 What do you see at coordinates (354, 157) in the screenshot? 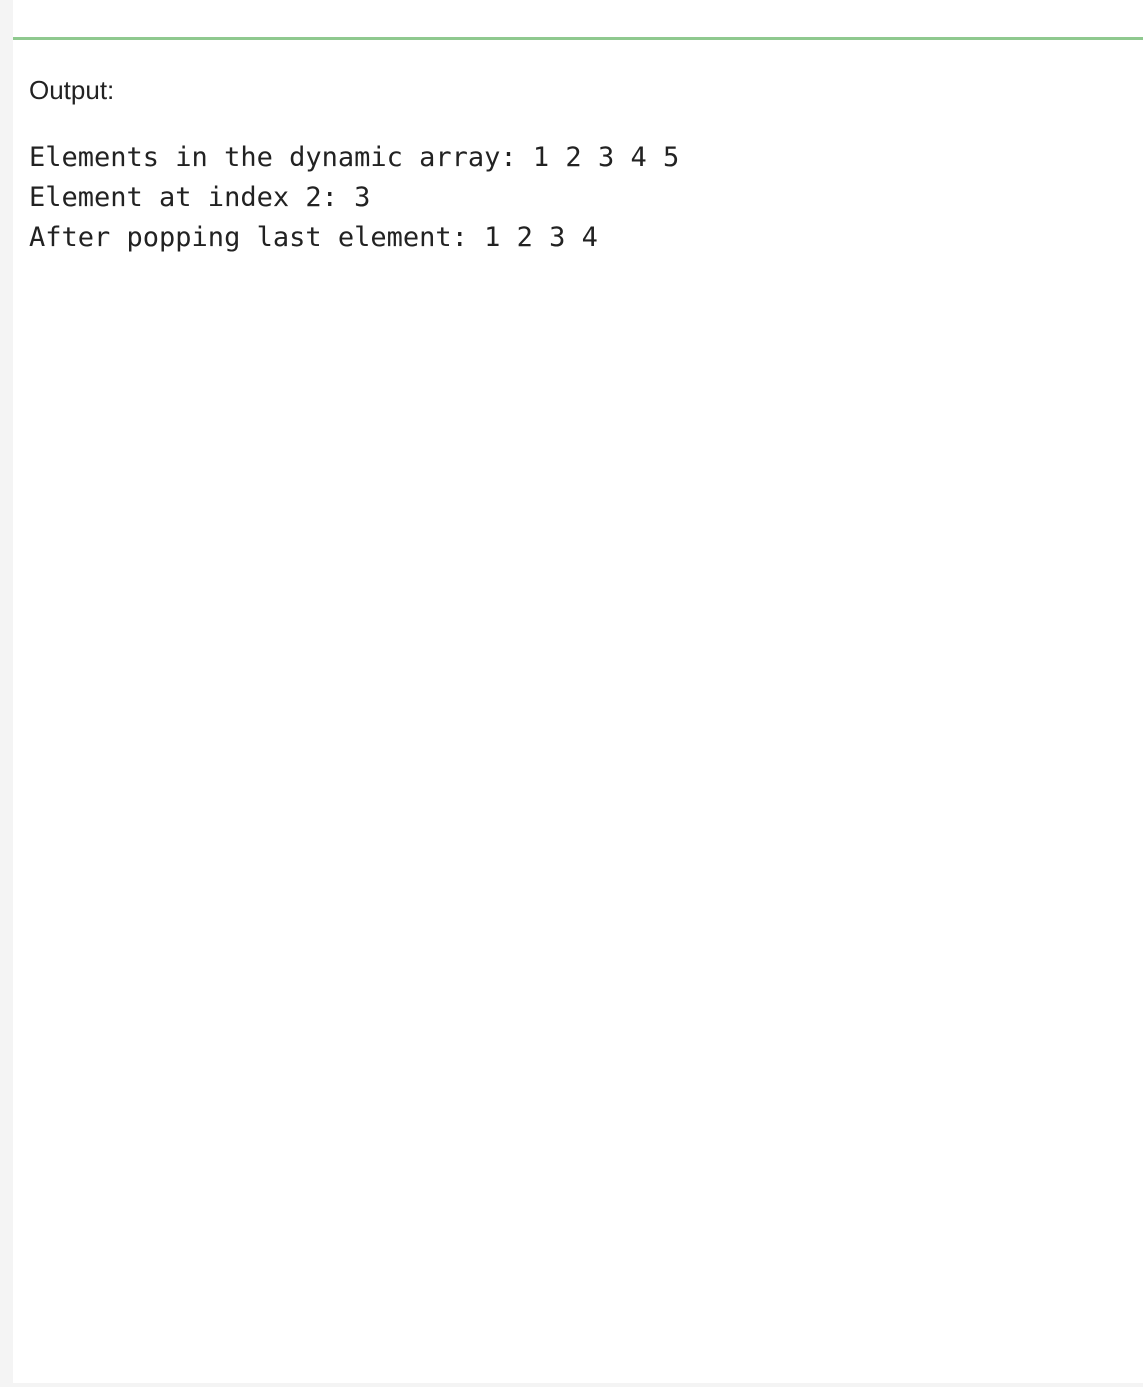
I see `output-line-1: Elements in the dynamic array: 1 2 3 4 5` at bounding box center [354, 157].